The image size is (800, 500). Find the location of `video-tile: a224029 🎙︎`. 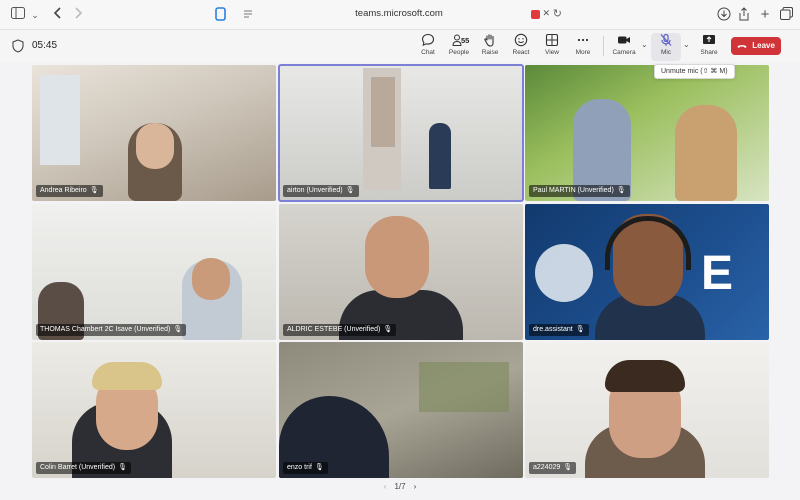

video-tile: a224029 🎙︎ is located at coordinates (647, 410).